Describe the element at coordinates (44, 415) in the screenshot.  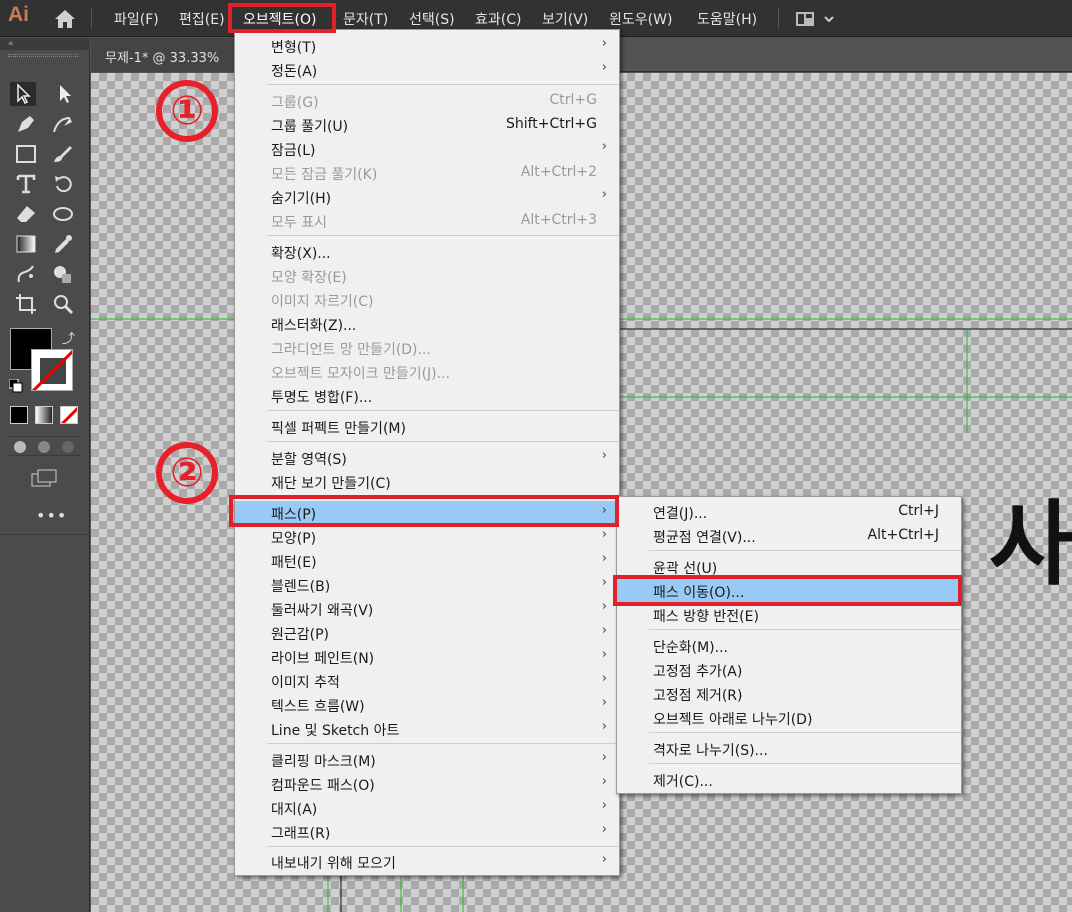
I see `gradient-mode-icon` at that location.